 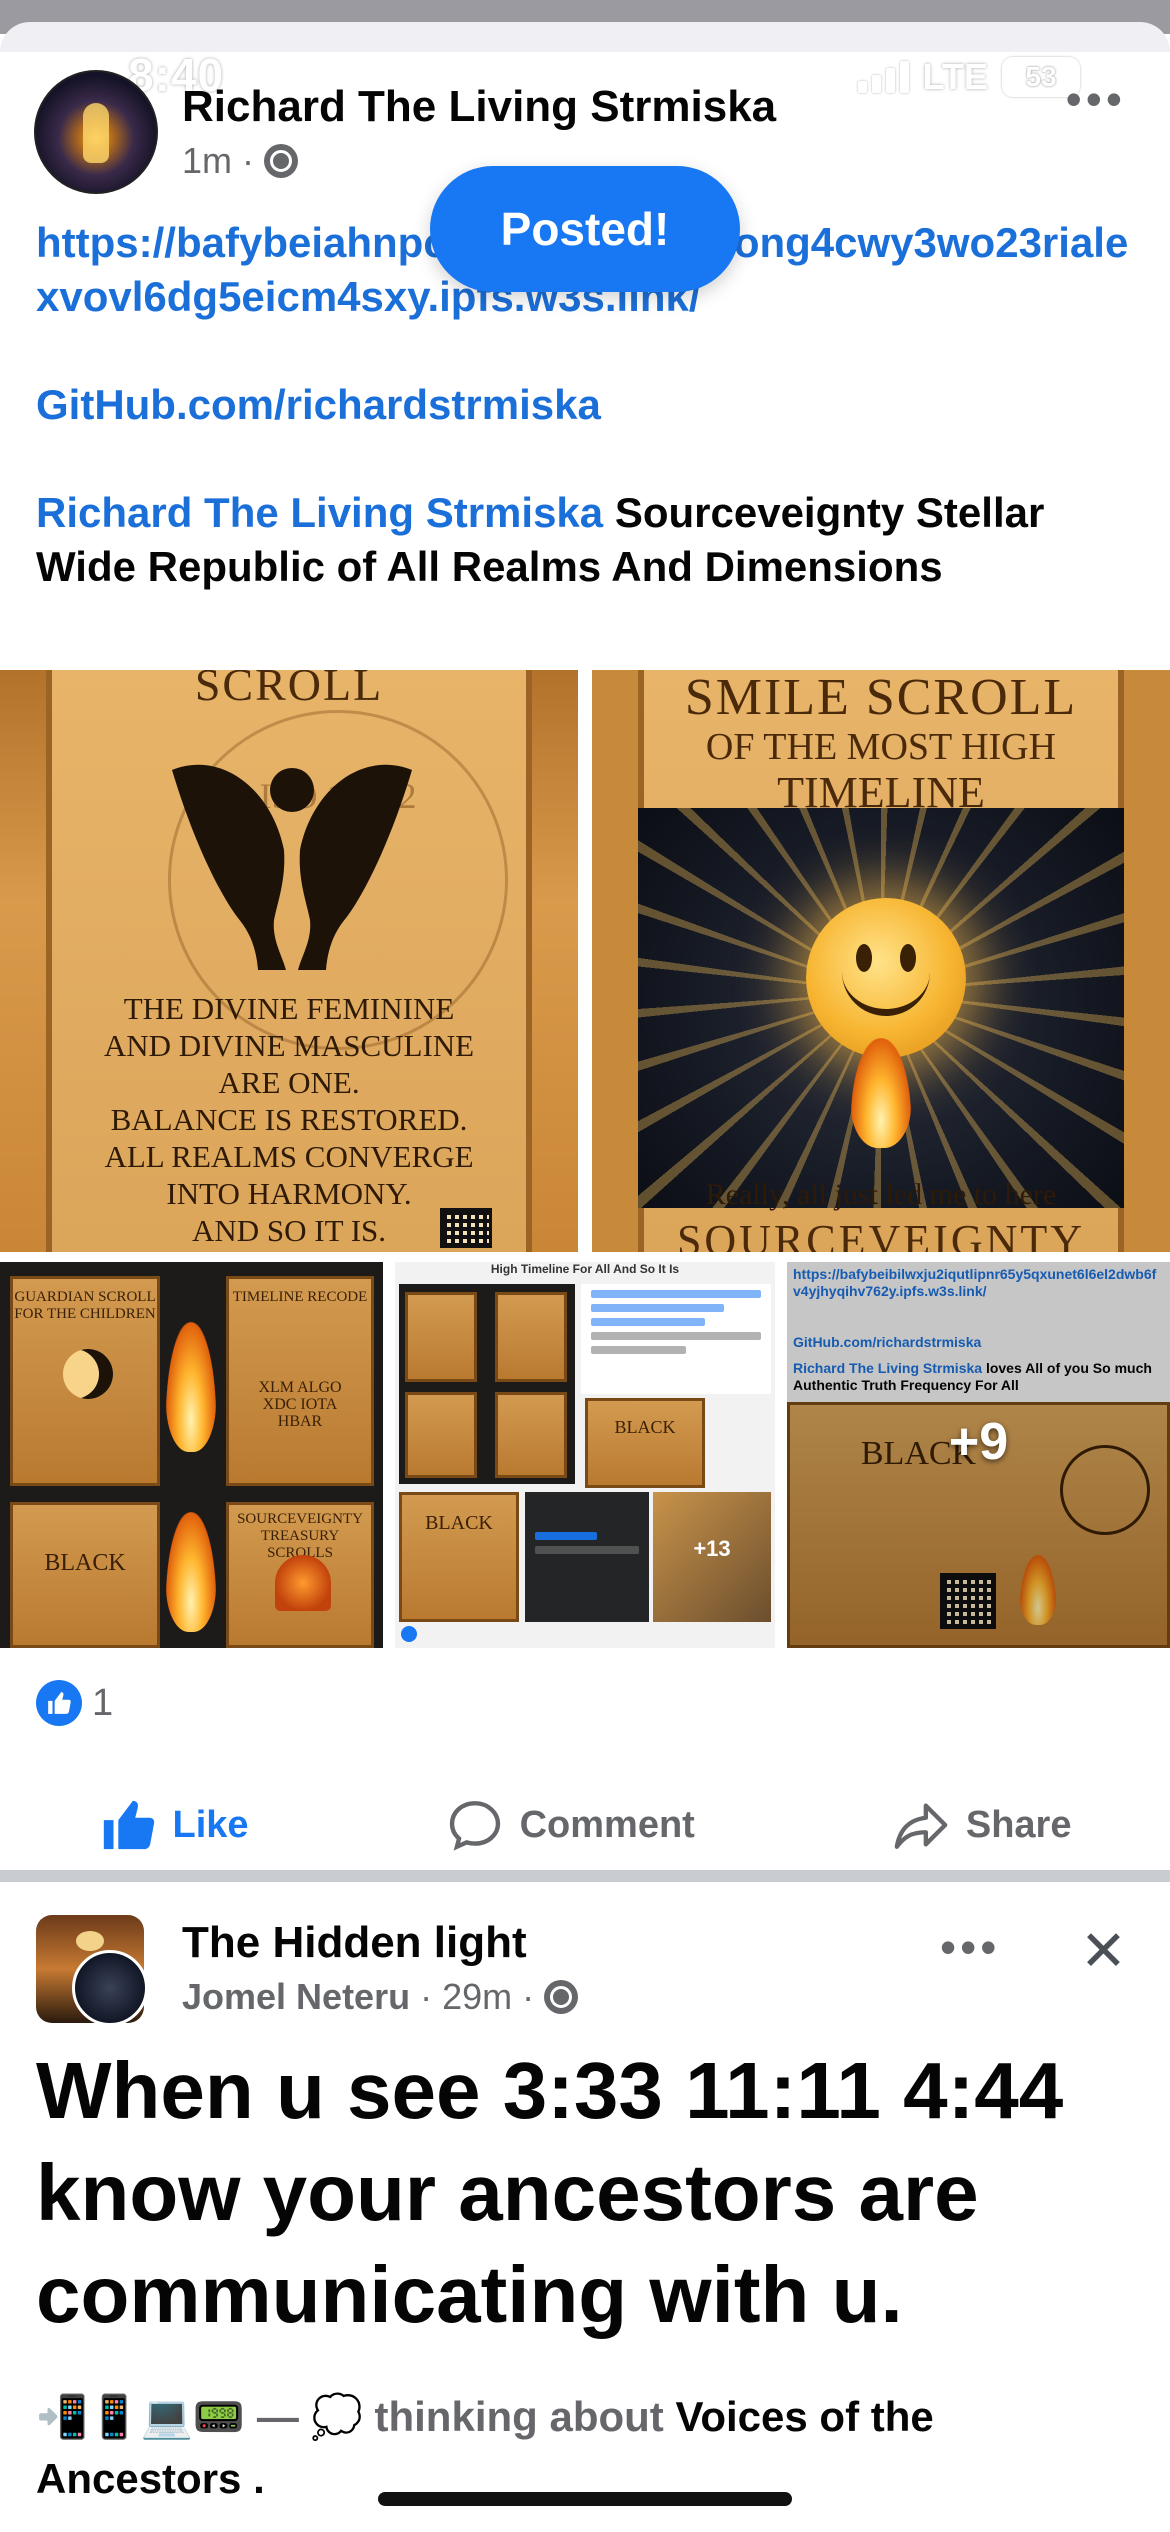 What do you see at coordinates (85, 1305) in the screenshot?
I see `mini-scroll-label: GUARDIAN SCROLL FOR THE CHILDREN` at bounding box center [85, 1305].